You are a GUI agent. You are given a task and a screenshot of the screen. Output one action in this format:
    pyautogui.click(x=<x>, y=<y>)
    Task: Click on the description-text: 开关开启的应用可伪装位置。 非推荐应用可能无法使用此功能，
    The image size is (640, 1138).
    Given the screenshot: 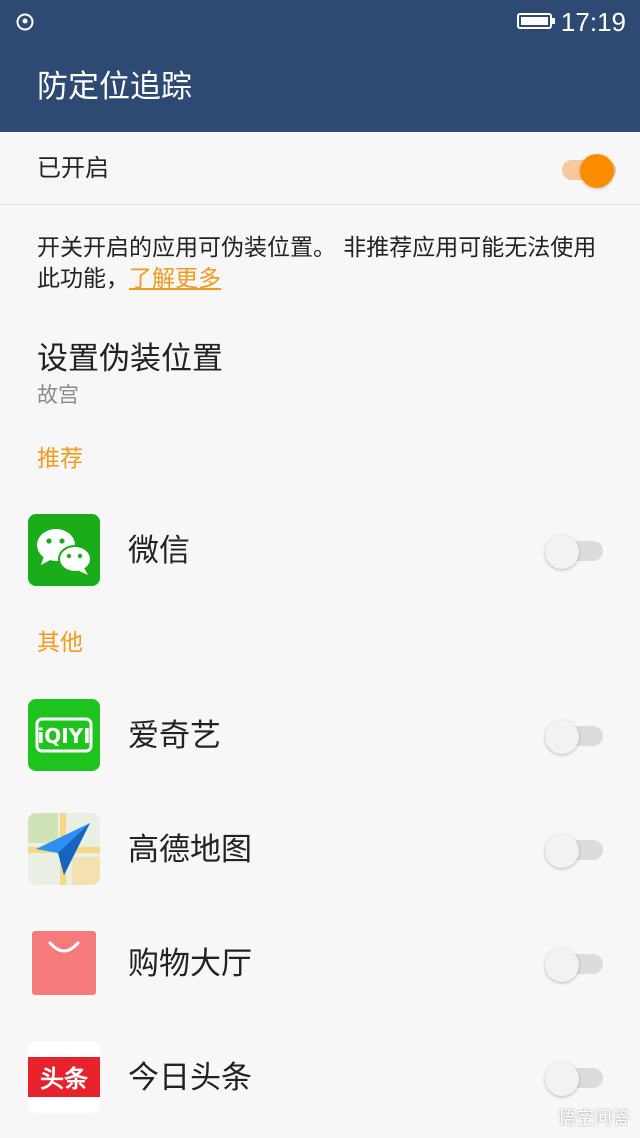 What is the action you would take?
    pyautogui.click(x=317, y=263)
    